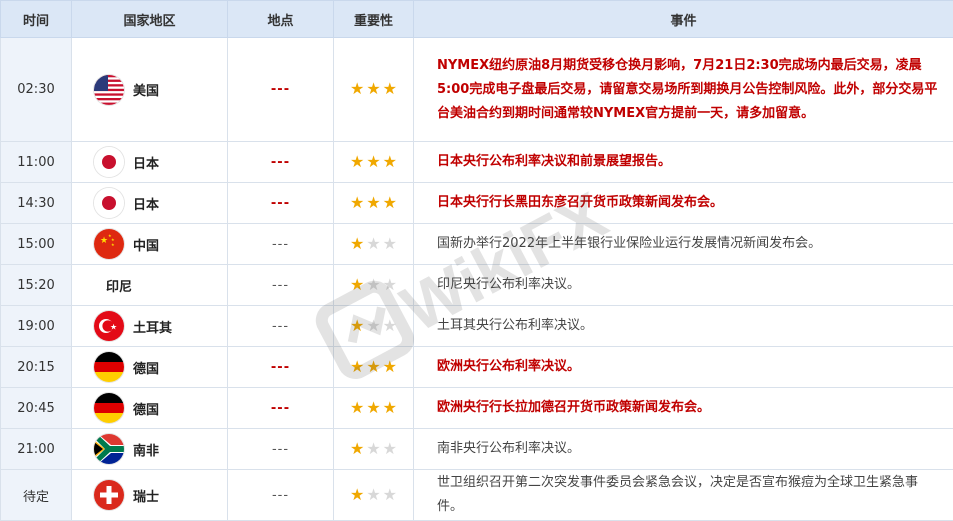 The height and width of the screenshot is (521, 953). I want to click on us-flag-icon, so click(109, 90).